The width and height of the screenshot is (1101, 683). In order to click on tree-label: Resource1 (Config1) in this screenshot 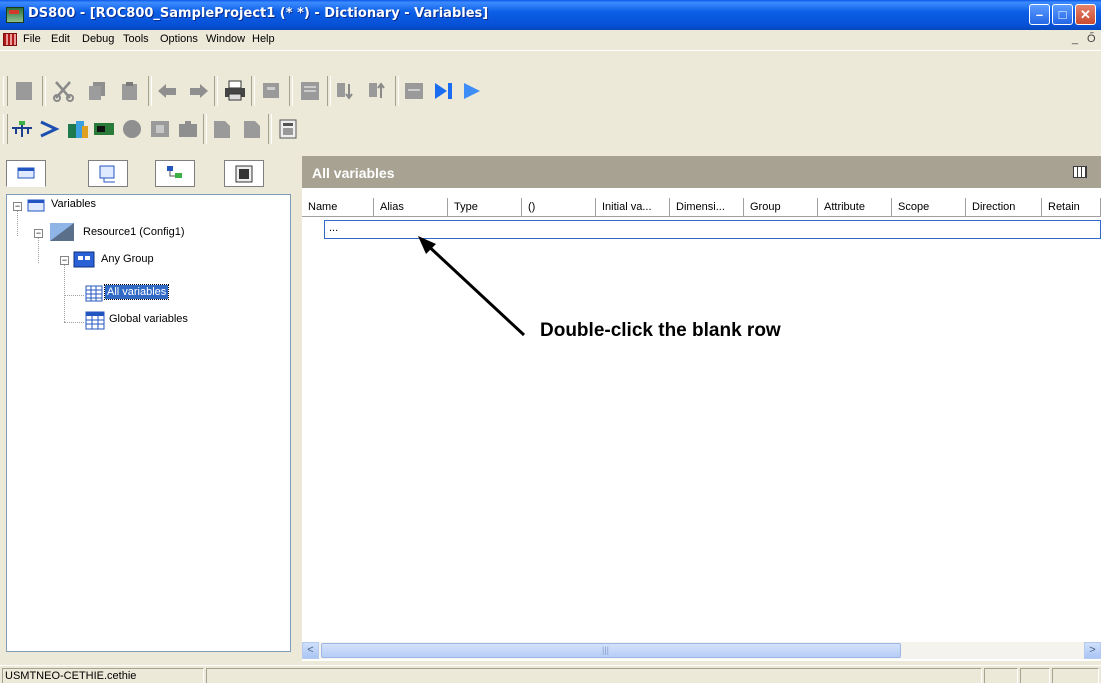, I will do `click(134, 232)`.